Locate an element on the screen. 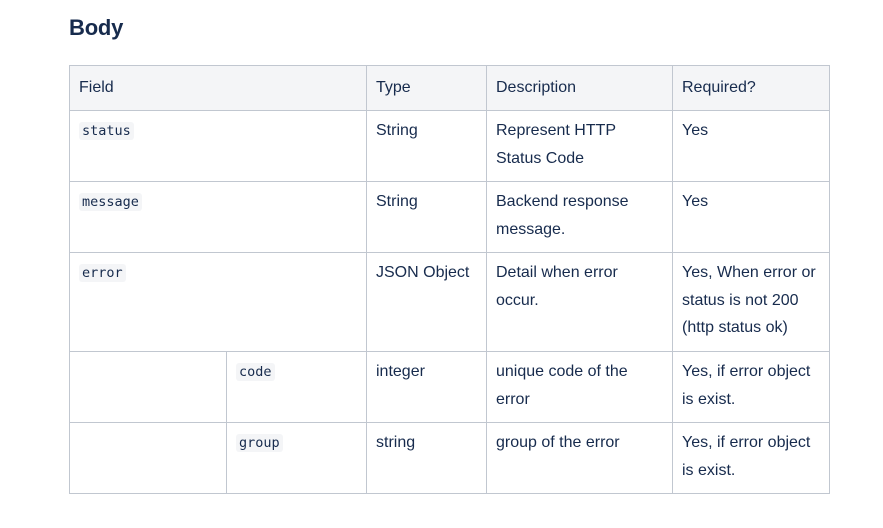 This screenshot has width=883, height=528. description-cell: unique code of the error is located at coordinates (579, 387).